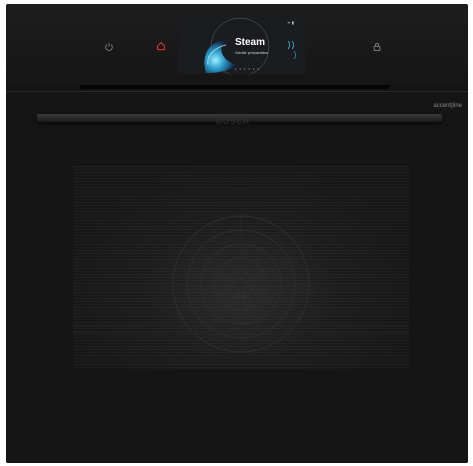  Describe the element at coordinates (377, 47) in the screenshot. I see `lock-icon` at that location.